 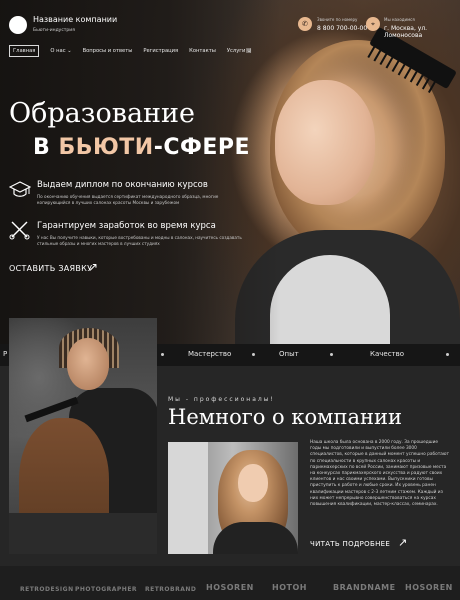 I want to click on hero-title-suffix: -СФЕРЕ, so click(x=201, y=147).